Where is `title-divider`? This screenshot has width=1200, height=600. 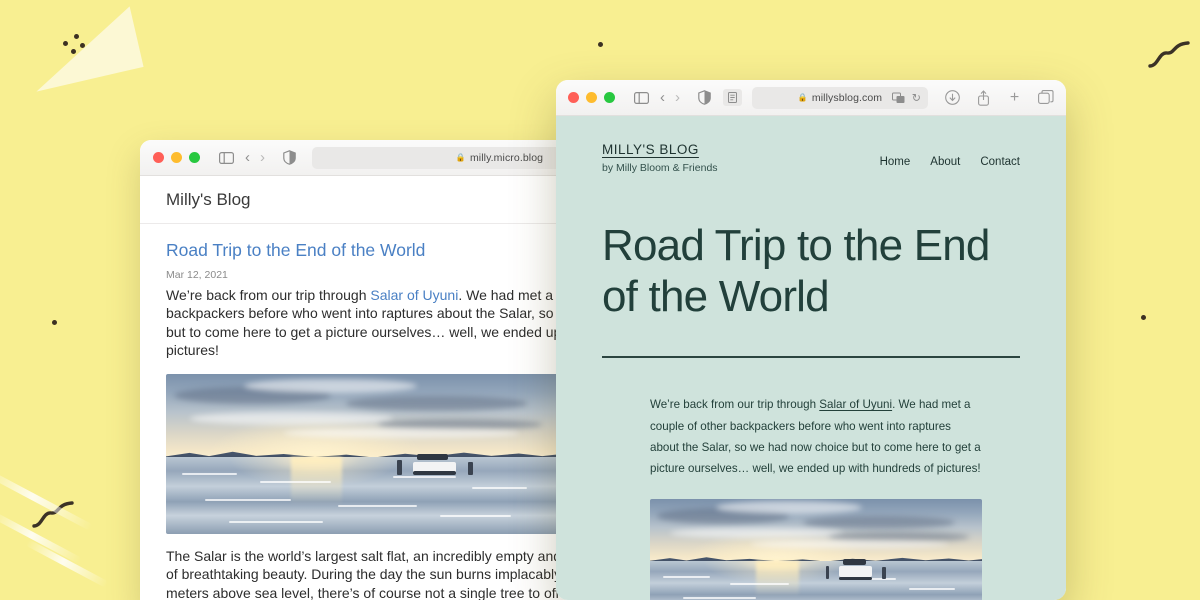 title-divider is located at coordinates (811, 357).